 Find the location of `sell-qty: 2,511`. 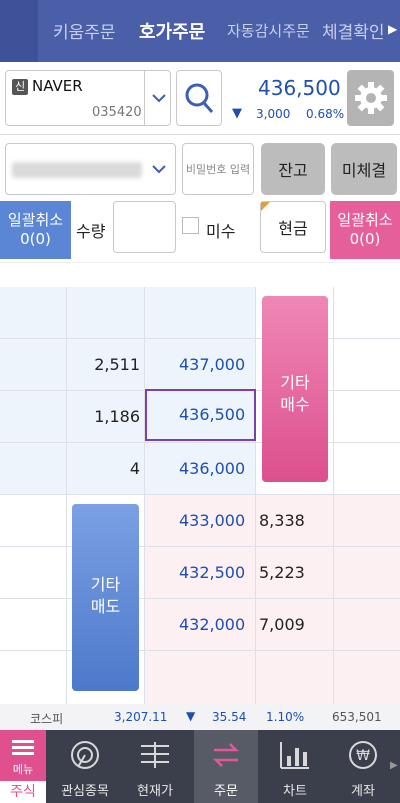

sell-qty: 2,511 is located at coordinates (117, 364).